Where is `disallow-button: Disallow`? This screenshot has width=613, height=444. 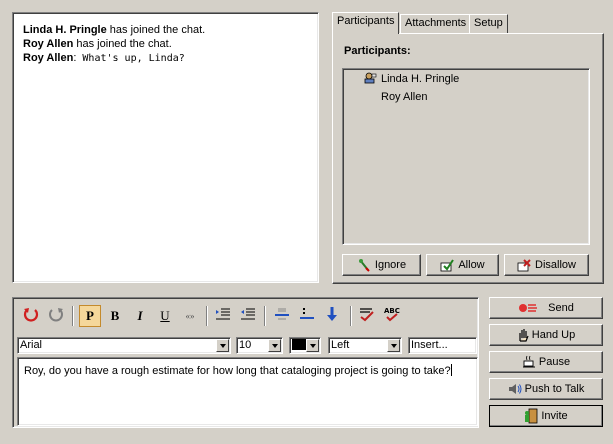
disallow-button: Disallow is located at coordinates (546, 265).